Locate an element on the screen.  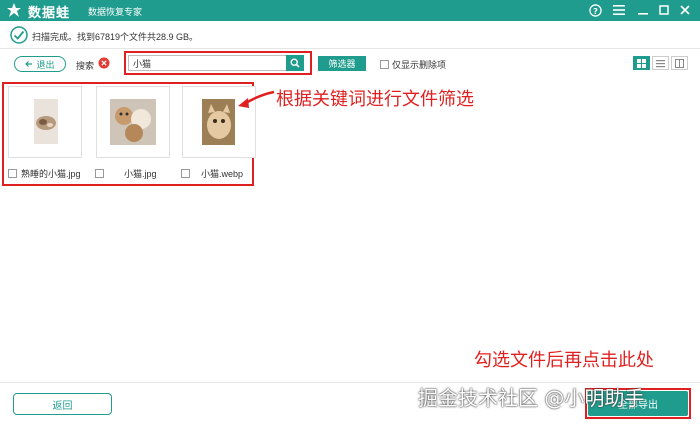
select-hint-annotation: 勾选文件后再点击此处 is located at coordinates (564, 360).